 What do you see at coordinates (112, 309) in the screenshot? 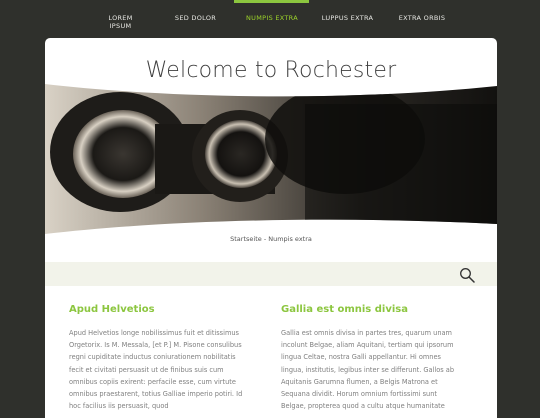
I see `left-heading: Apud Helvetios` at bounding box center [112, 309].